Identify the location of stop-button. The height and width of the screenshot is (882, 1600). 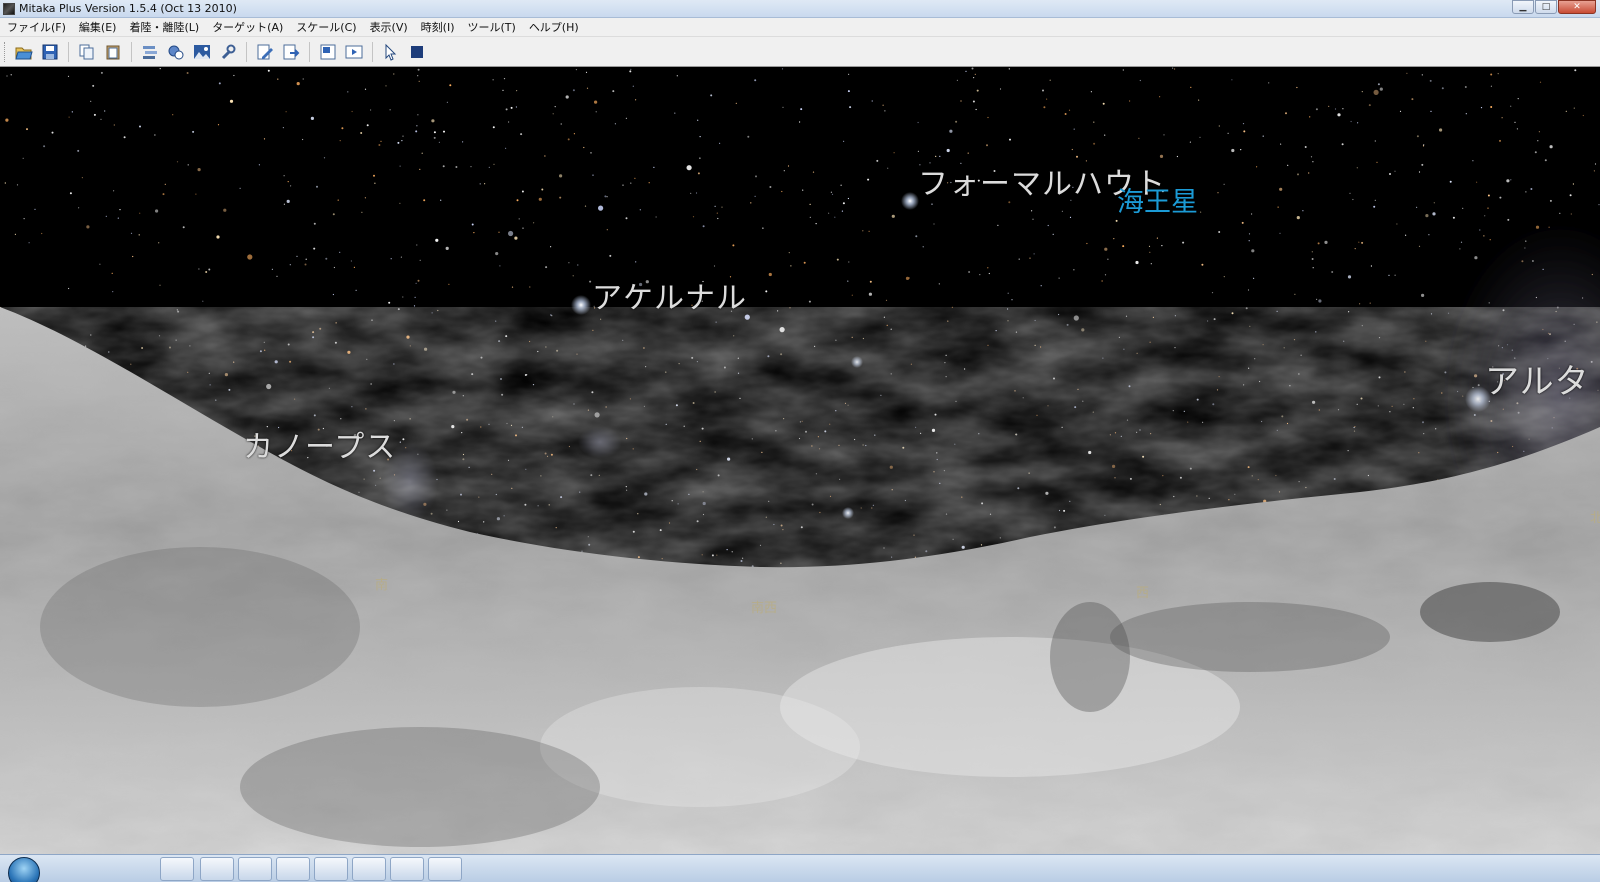
(417, 52).